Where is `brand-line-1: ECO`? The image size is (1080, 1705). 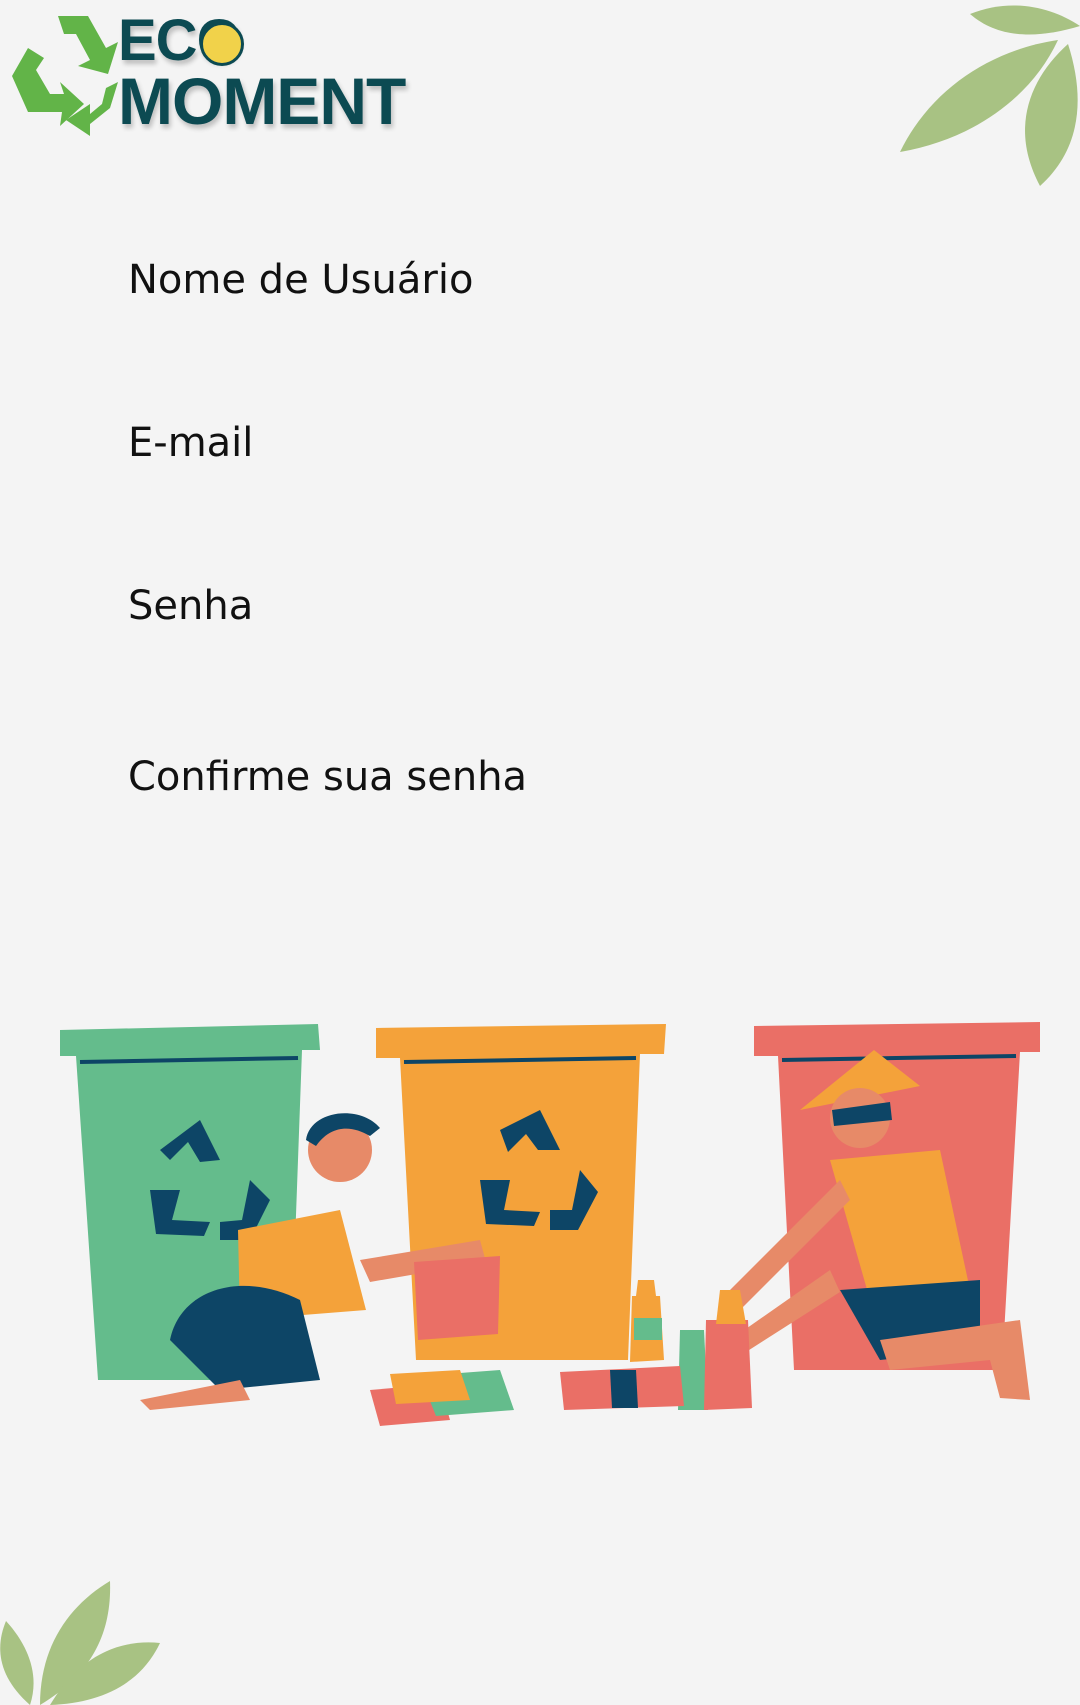 brand-line-1: ECO is located at coordinates (180, 40).